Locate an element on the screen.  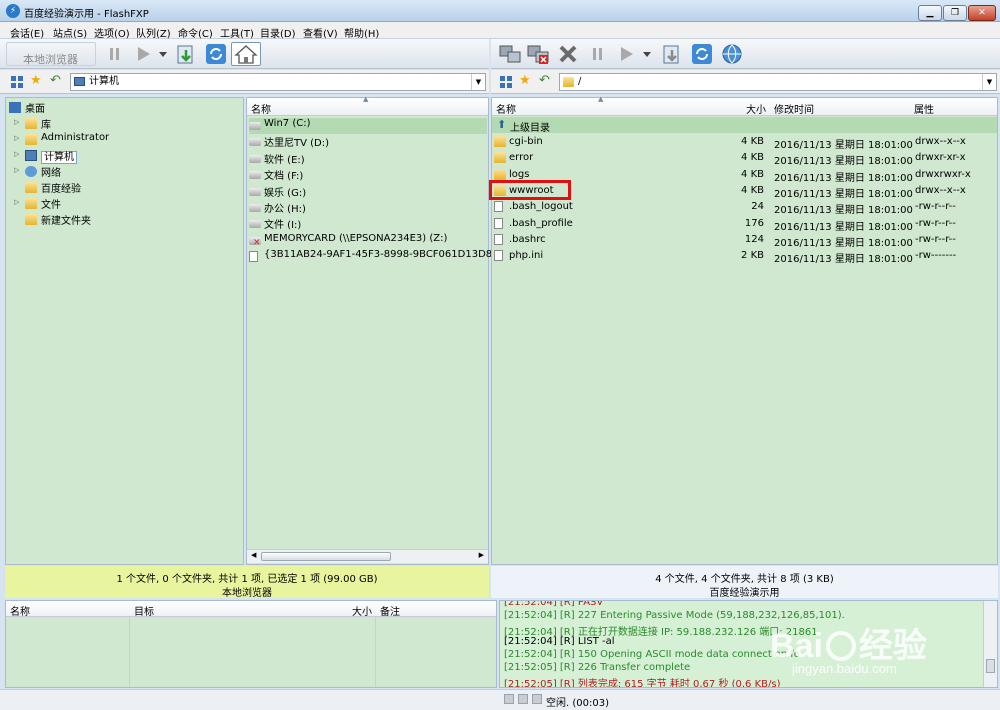
maximize-button: ❐ is located at coordinates (955, 13).